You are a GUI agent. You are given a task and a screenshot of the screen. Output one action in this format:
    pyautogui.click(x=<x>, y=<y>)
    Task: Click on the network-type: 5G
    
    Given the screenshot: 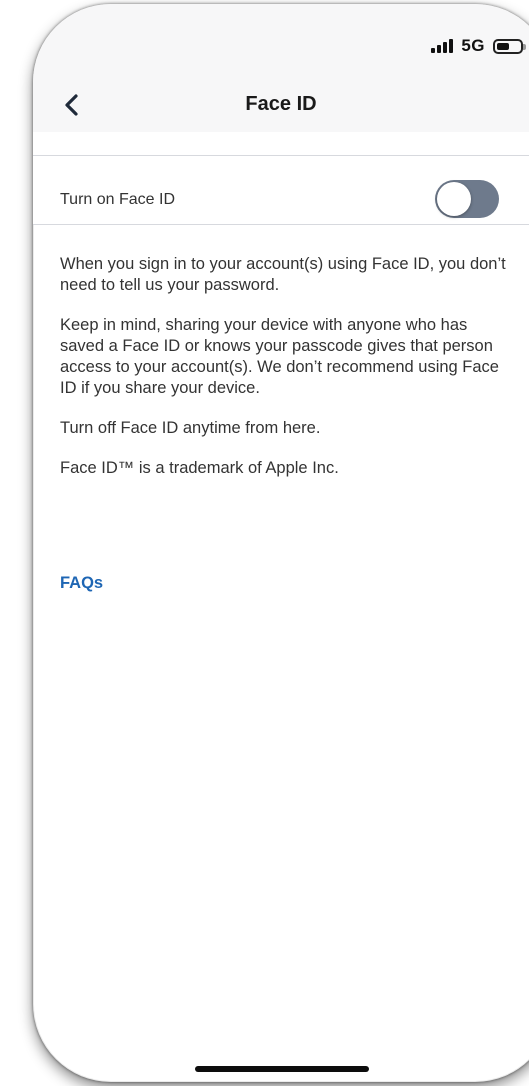 What is the action you would take?
    pyautogui.click(x=473, y=45)
    